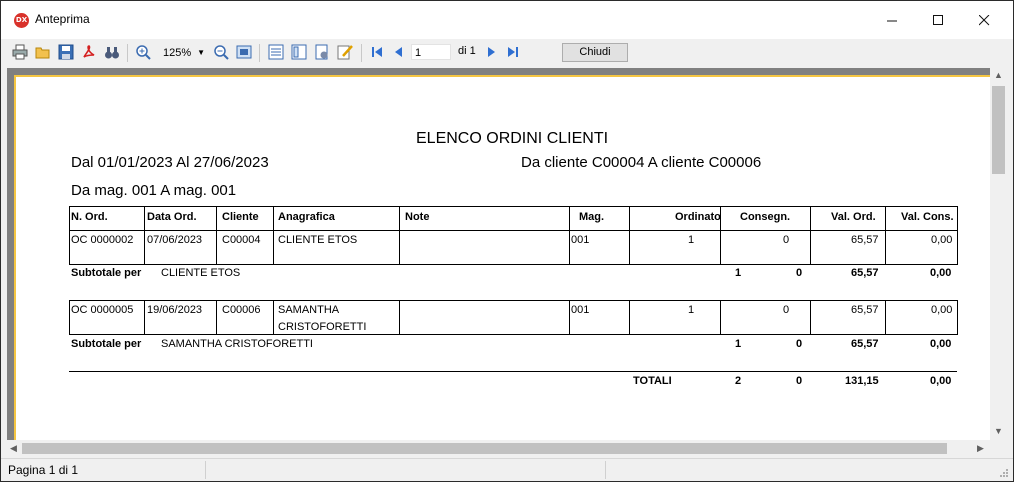 The image size is (1014, 482). Describe the element at coordinates (89, 52) in the screenshot. I see `export-pdf-button` at that location.